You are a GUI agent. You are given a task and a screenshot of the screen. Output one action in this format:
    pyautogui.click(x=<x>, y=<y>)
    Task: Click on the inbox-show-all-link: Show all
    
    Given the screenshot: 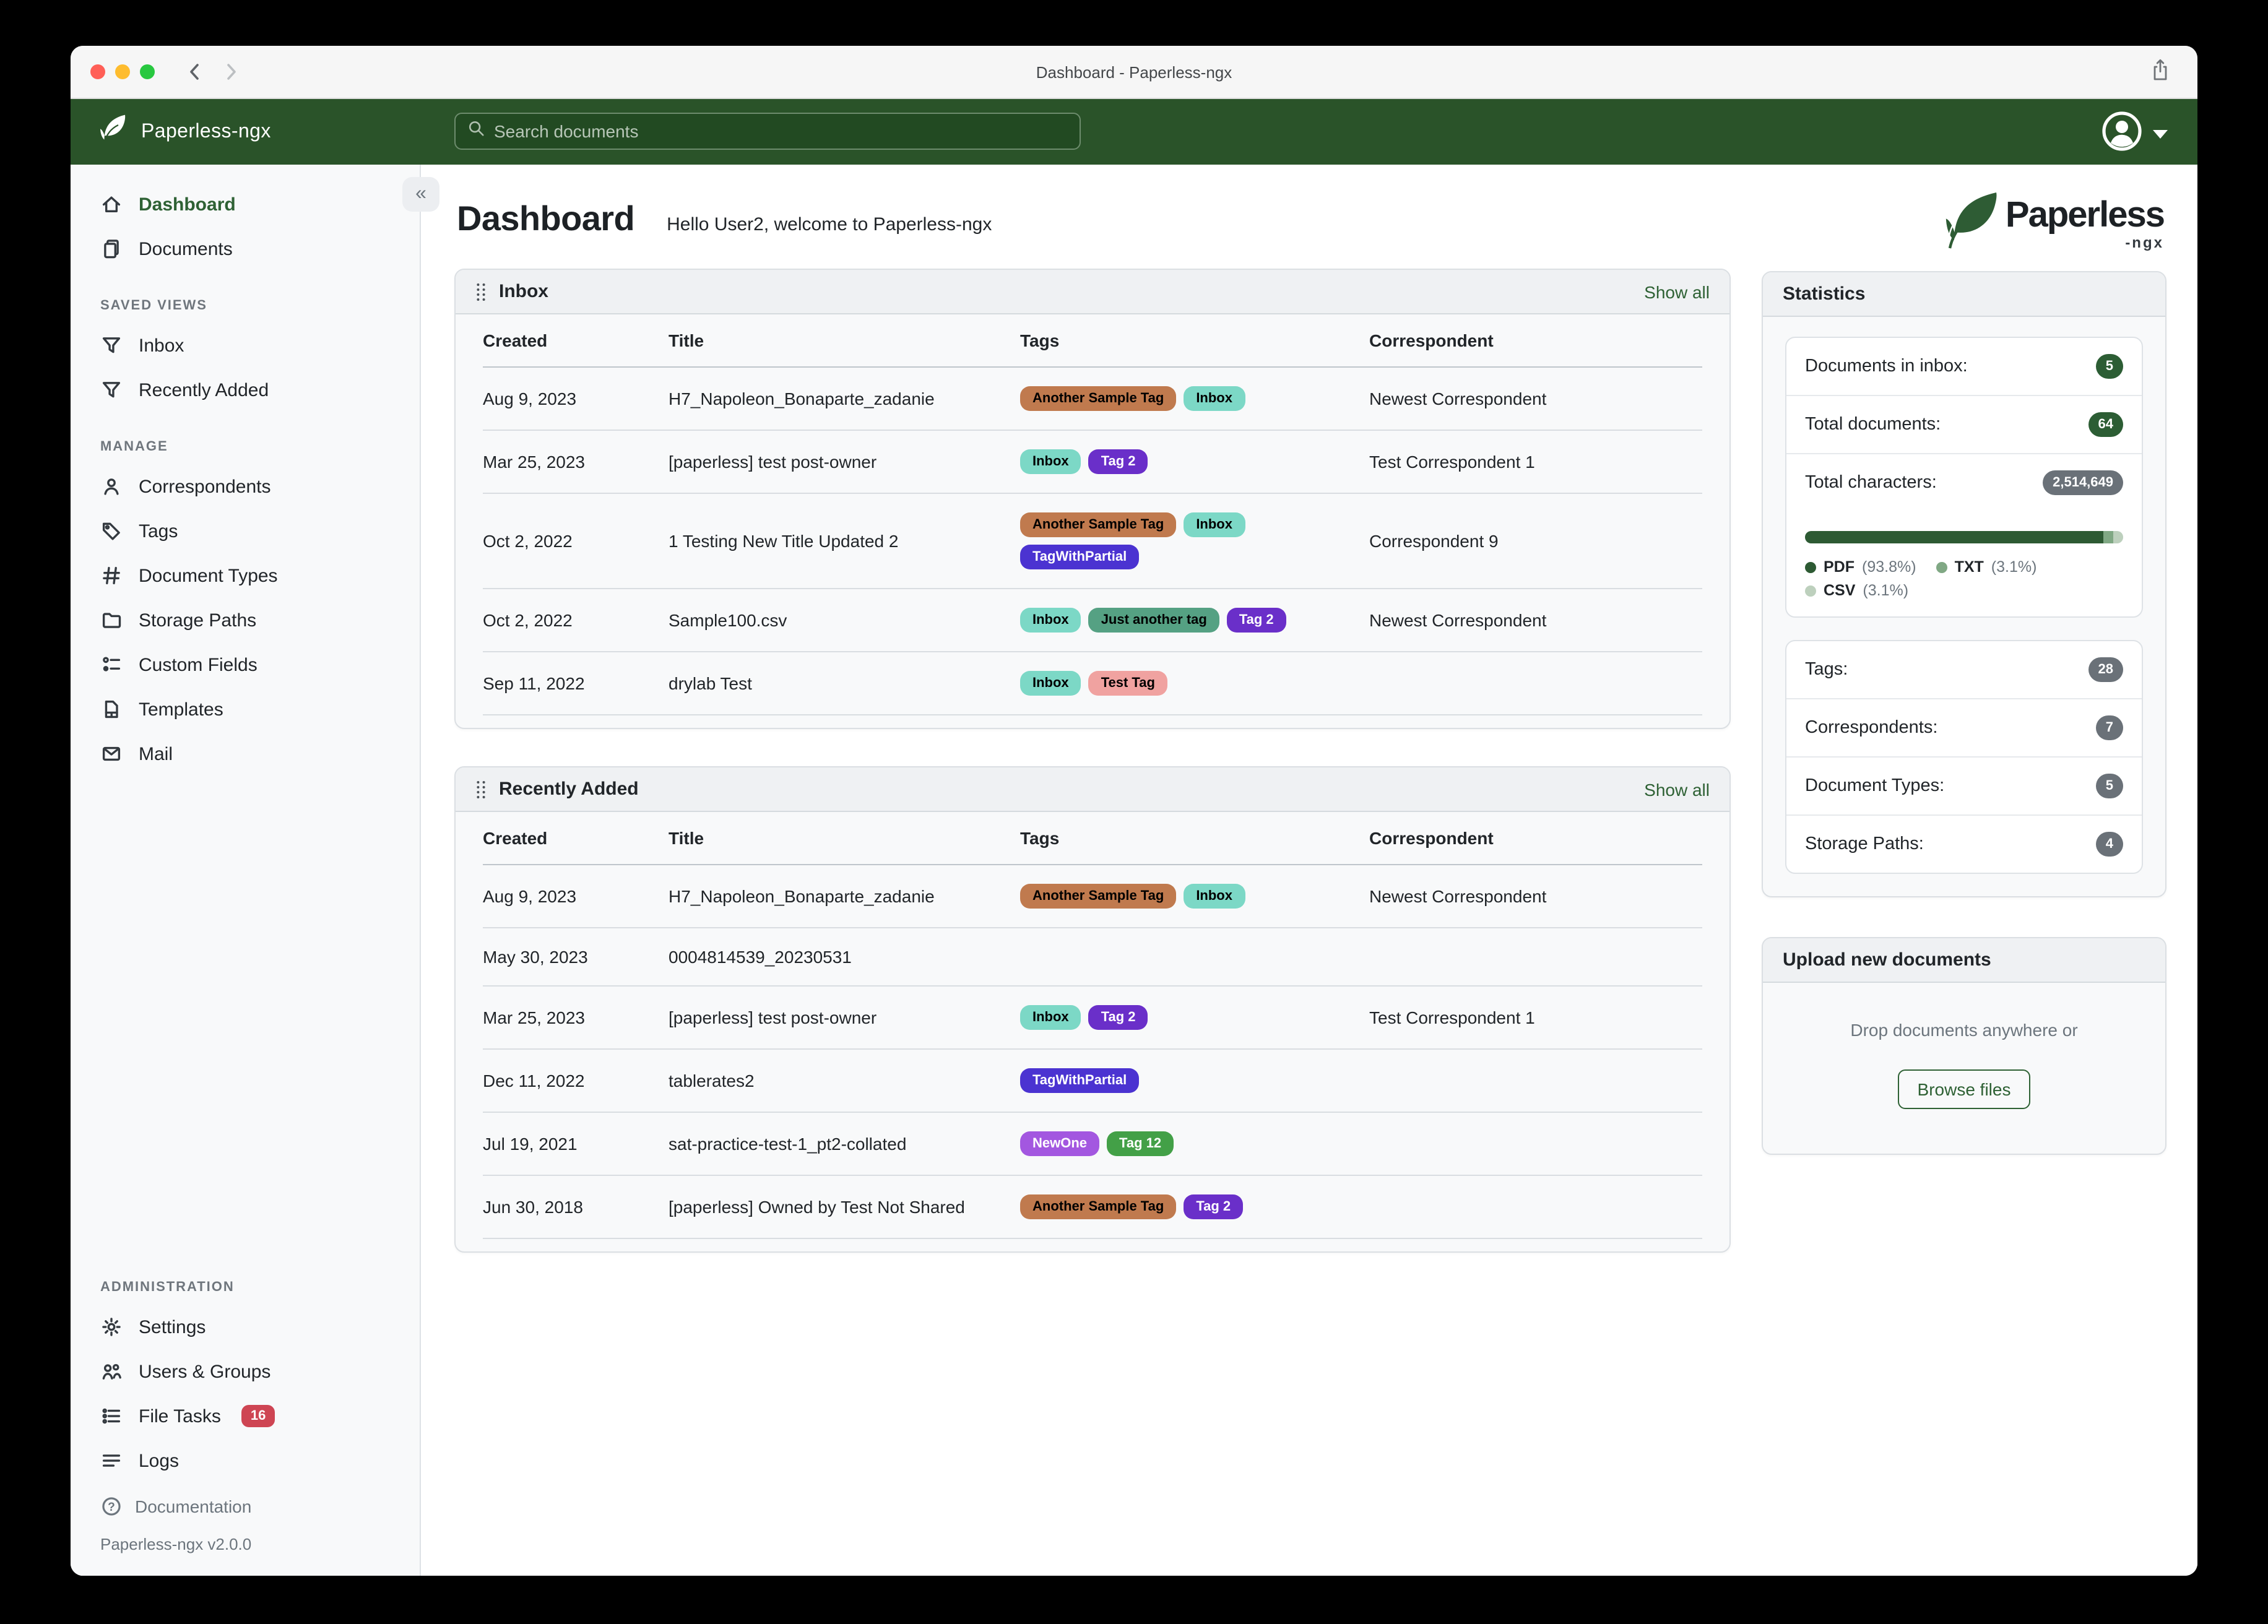 What is the action you would take?
    pyautogui.click(x=1677, y=291)
    